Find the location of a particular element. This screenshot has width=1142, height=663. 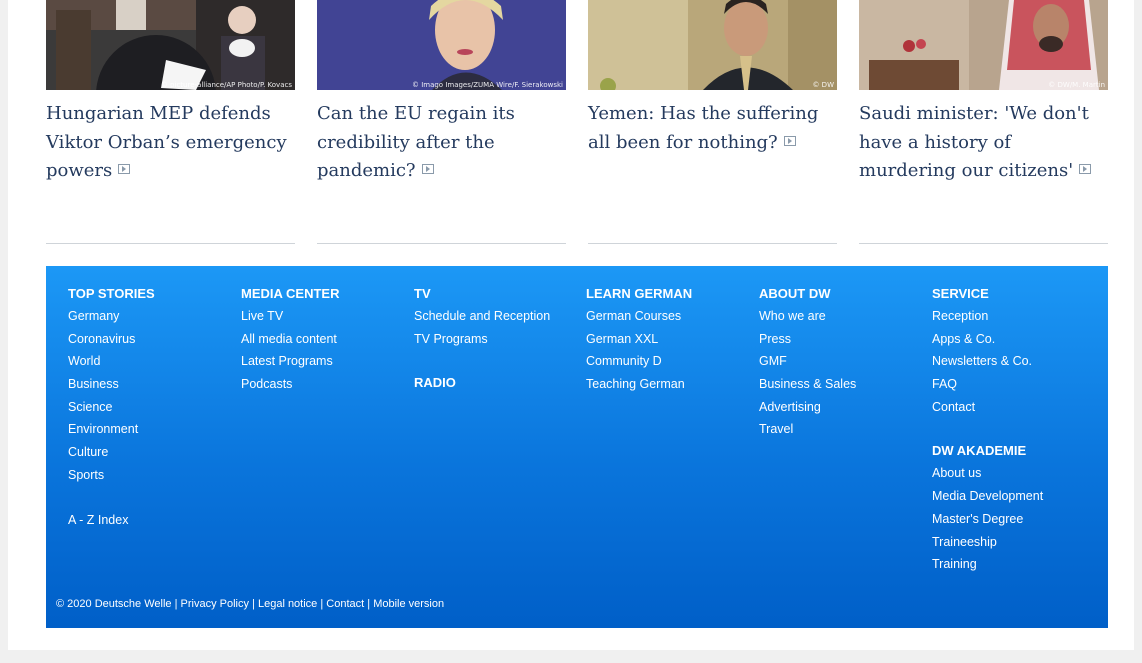

footer-link: FAQ is located at coordinates (987, 387).